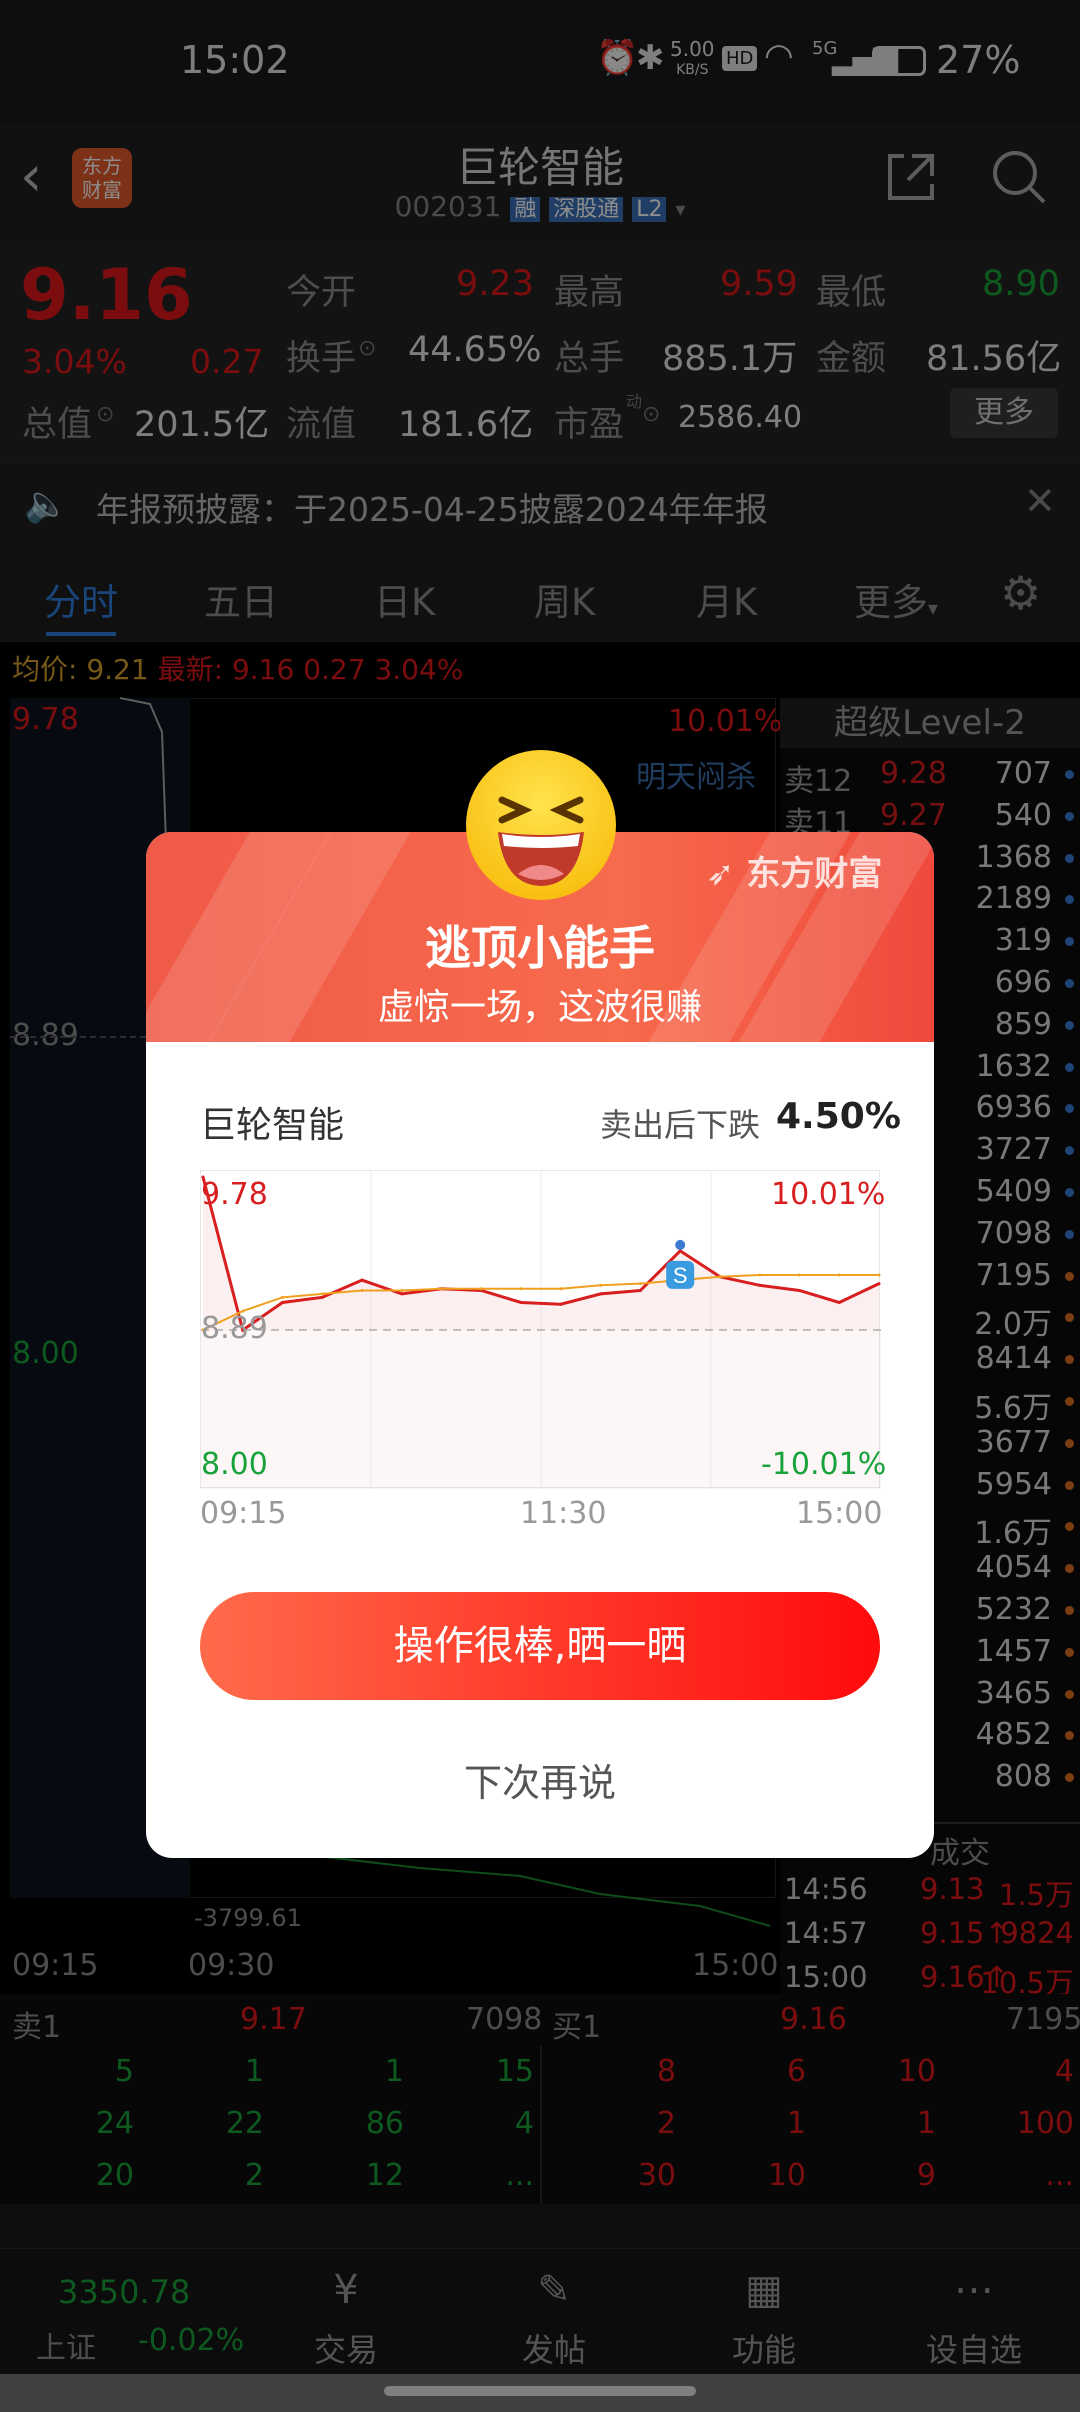  What do you see at coordinates (234, 1464) in the screenshot?
I see `mini-chart-bottom-left: 8.00` at bounding box center [234, 1464].